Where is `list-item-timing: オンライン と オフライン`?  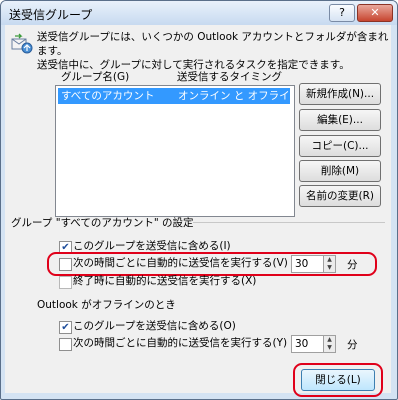
list-item-timing: オンライン と オフライン is located at coordinates (234, 104).